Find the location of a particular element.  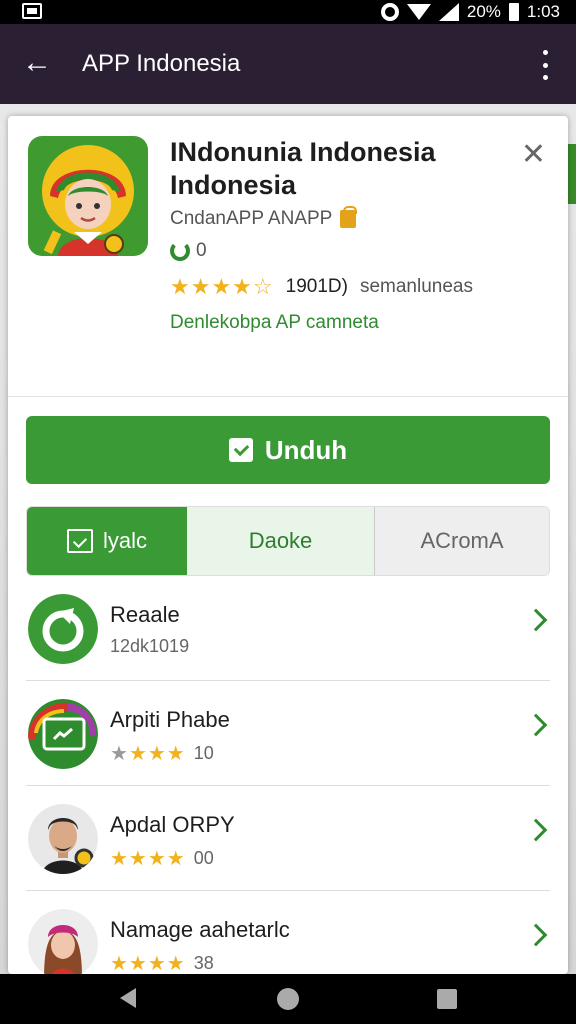

clock: 1:03 is located at coordinates (543, 11).